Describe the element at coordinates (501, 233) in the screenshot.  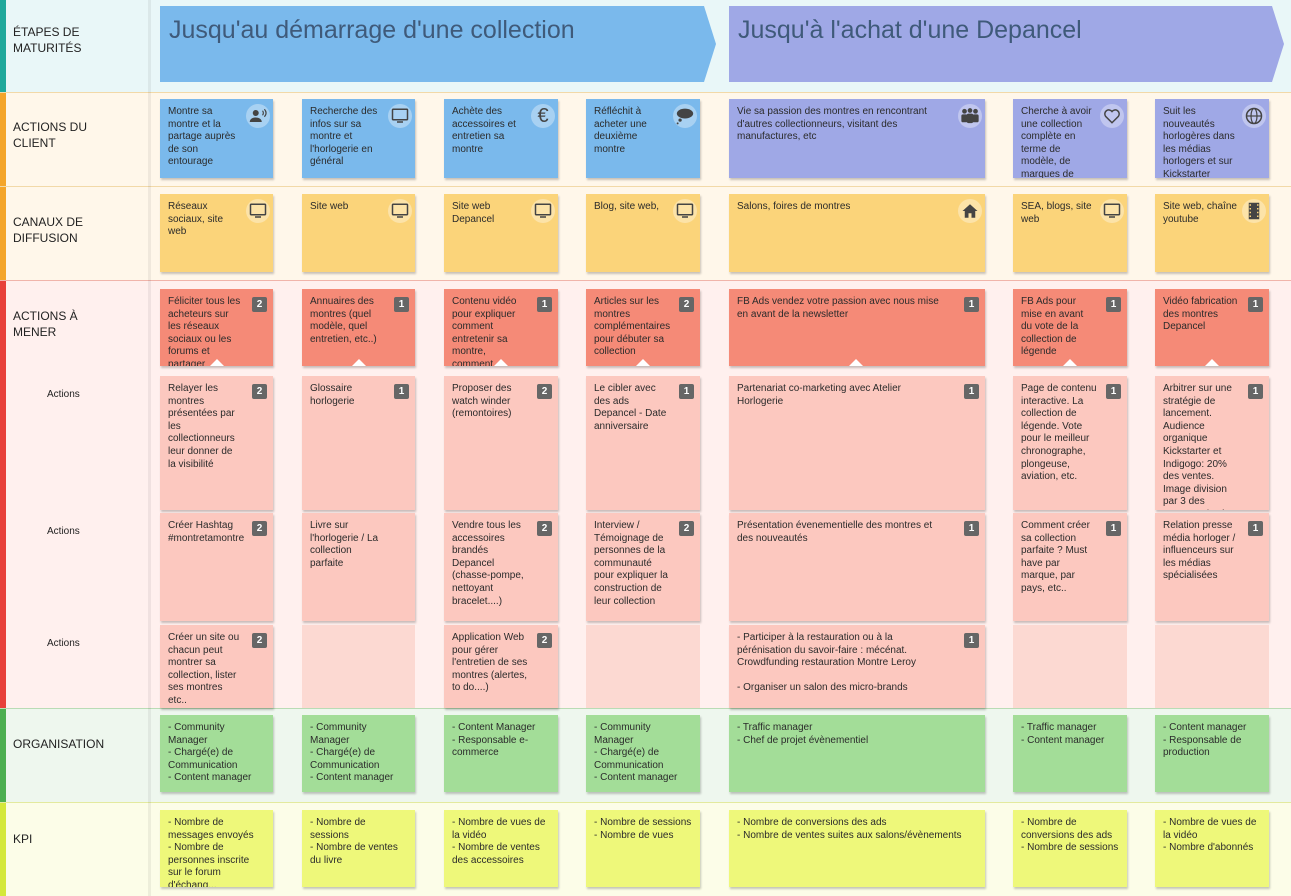
I see `channel-card: Site web Depancel` at that location.